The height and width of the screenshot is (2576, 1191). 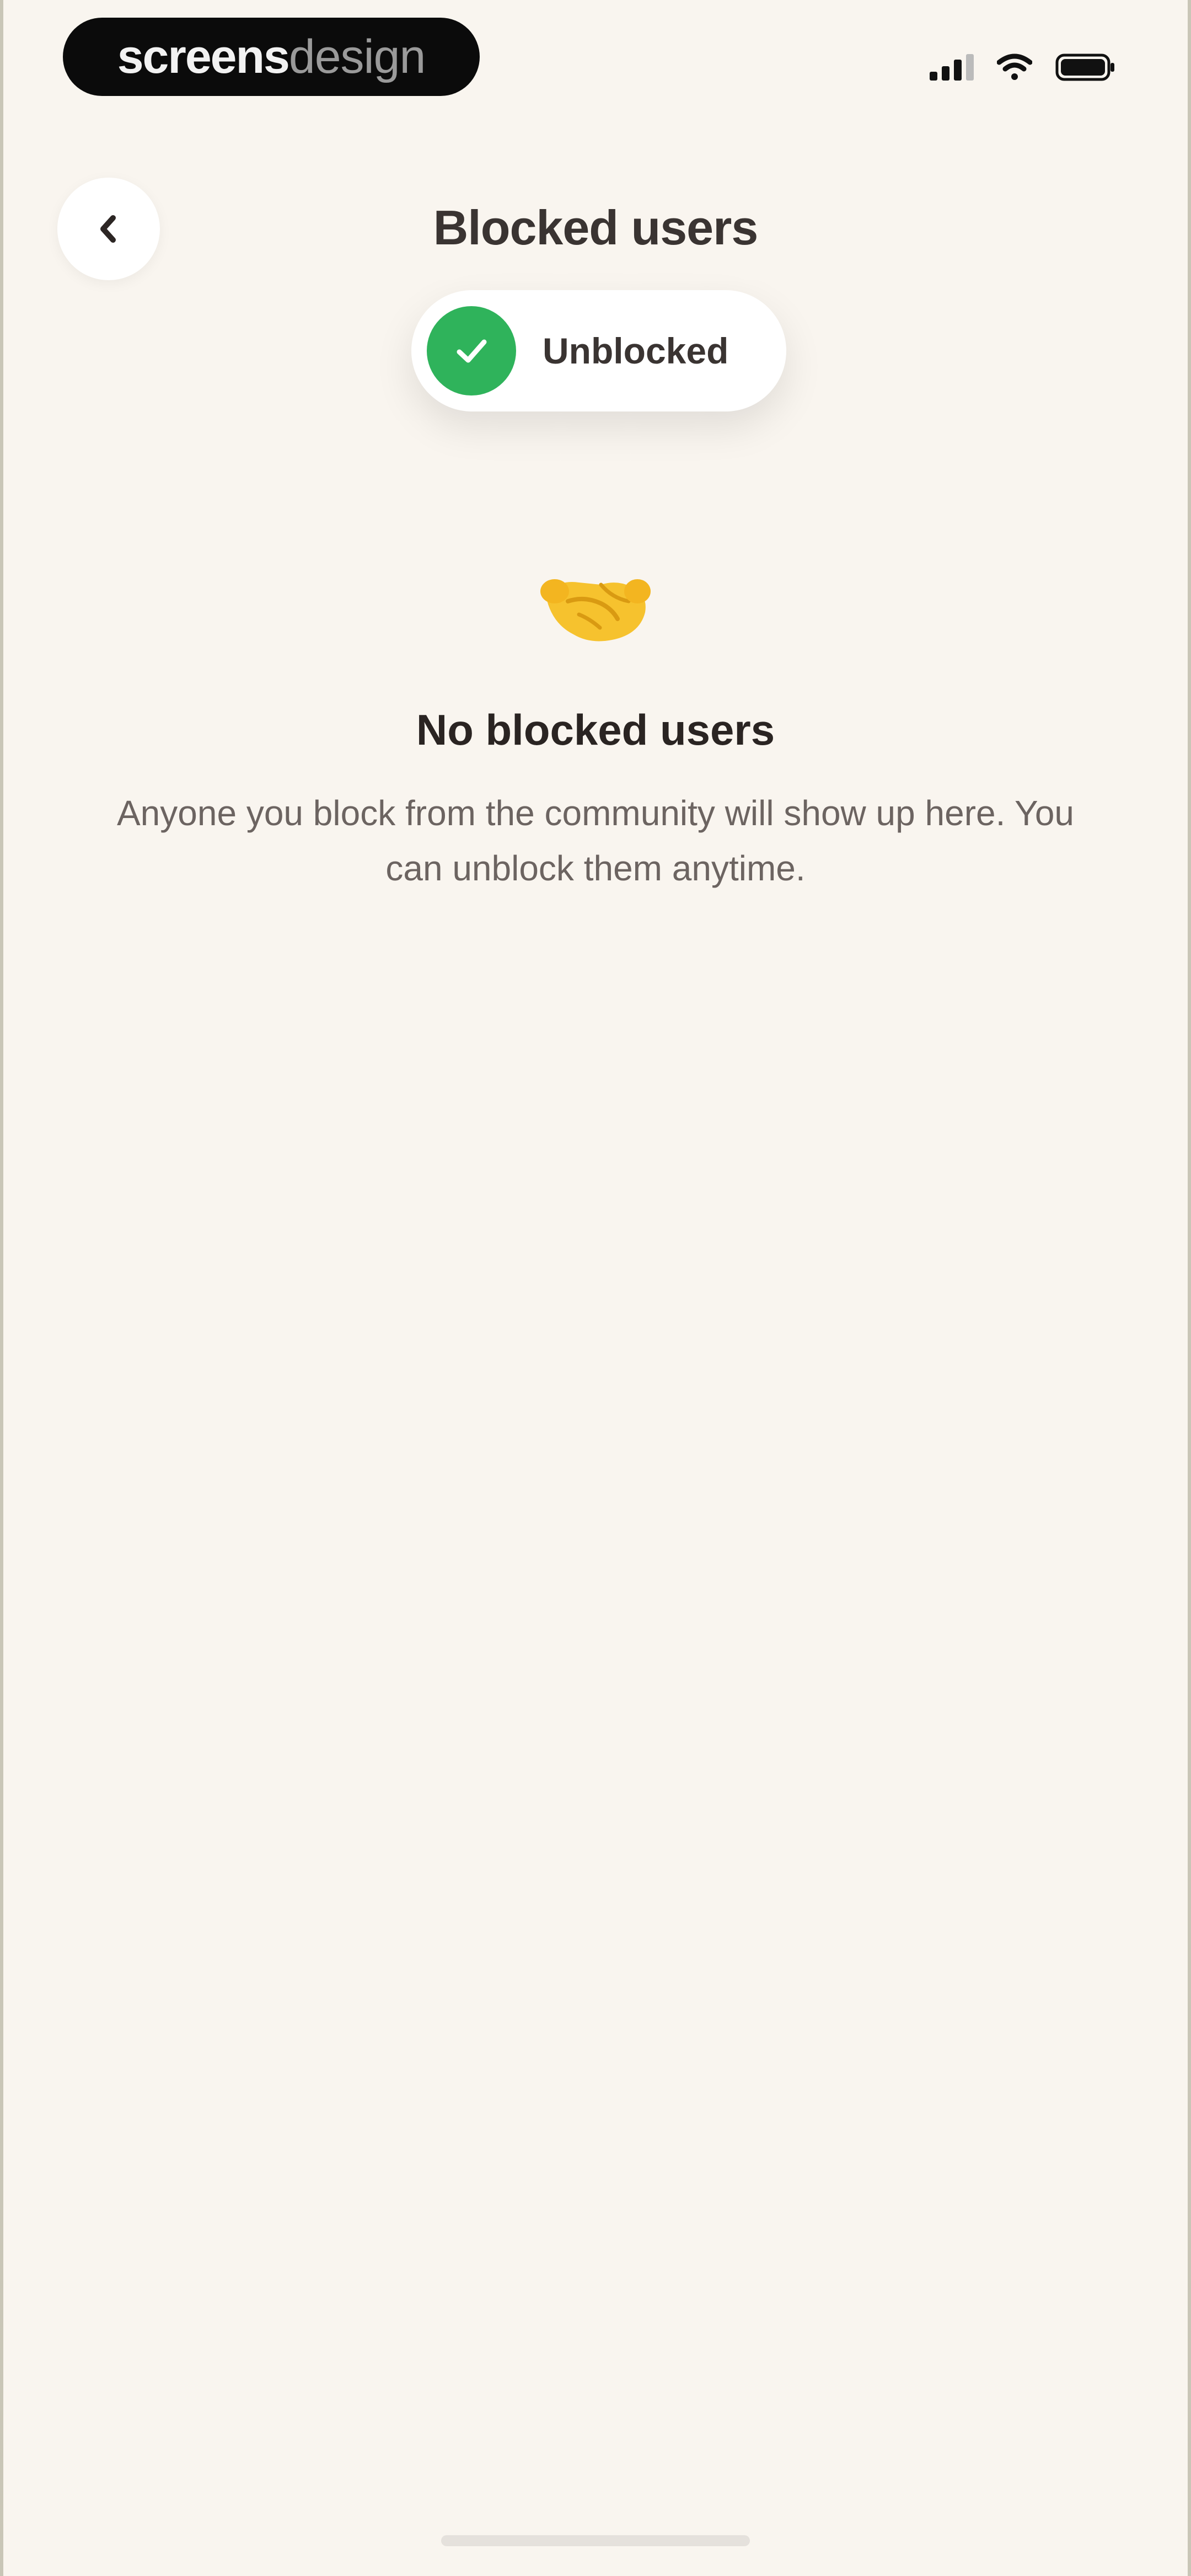 I want to click on page-title: Blocked users, so click(x=596, y=227).